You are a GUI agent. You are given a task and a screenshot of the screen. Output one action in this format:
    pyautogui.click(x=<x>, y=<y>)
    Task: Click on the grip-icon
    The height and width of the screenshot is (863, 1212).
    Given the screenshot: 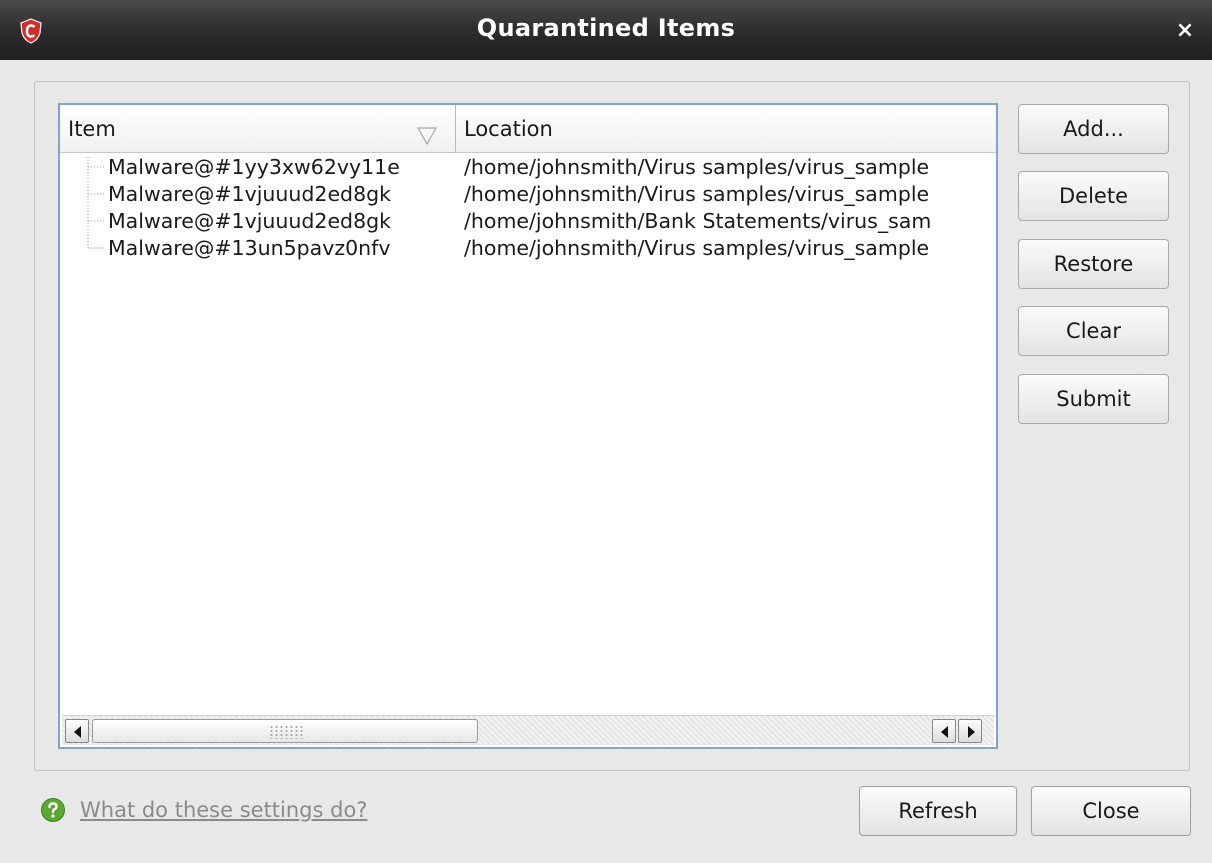 What is the action you would take?
    pyautogui.click(x=287, y=732)
    